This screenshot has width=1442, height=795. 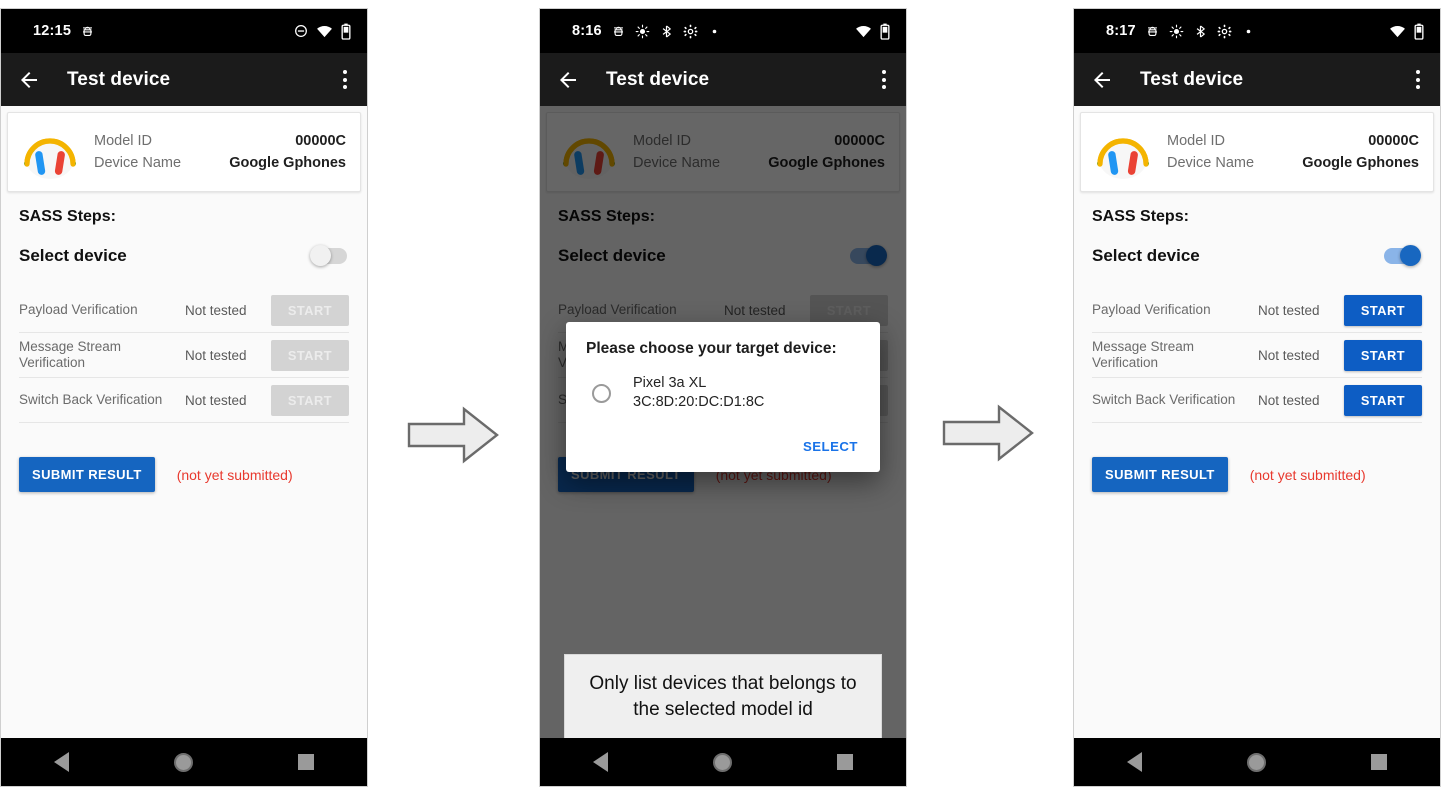 What do you see at coordinates (711, 348) in the screenshot?
I see `dialog-title: Please choose your target device:` at bounding box center [711, 348].